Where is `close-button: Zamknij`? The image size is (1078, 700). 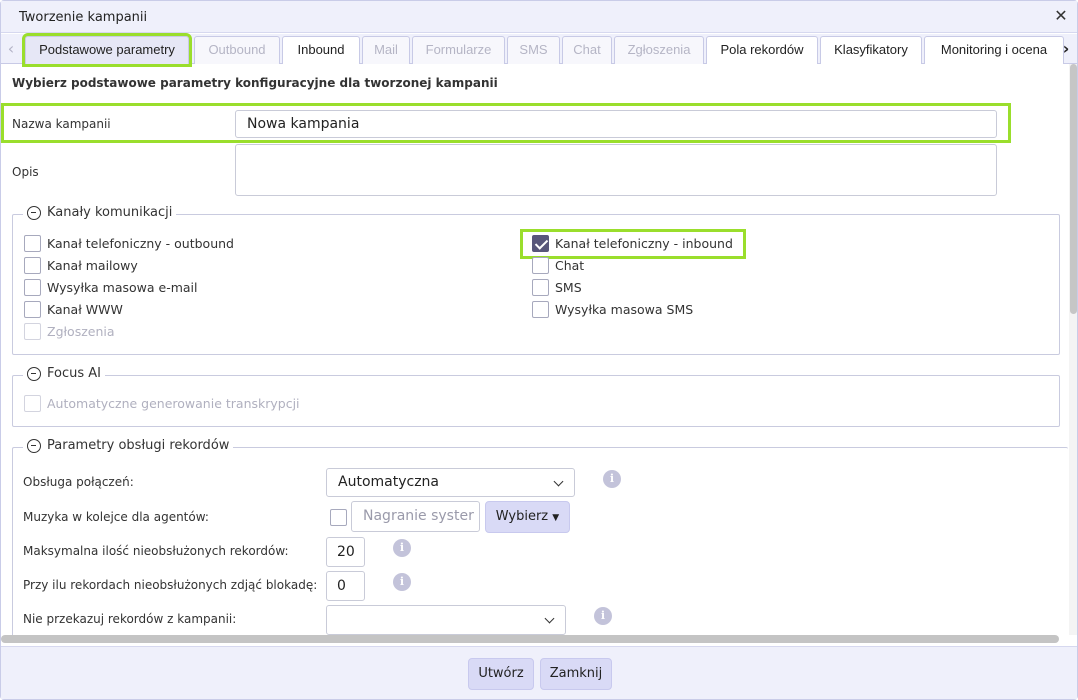 close-button: Zamknij is located at coordinates (576, 674).